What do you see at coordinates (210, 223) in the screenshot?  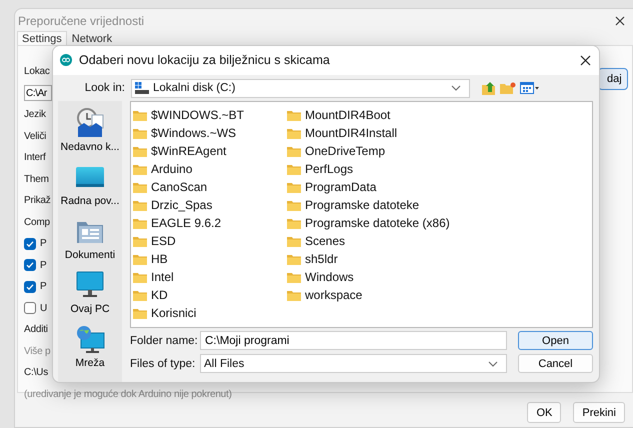 I see `folder-item: EAGLE 9.6.2` at bounding box center [210, 223].